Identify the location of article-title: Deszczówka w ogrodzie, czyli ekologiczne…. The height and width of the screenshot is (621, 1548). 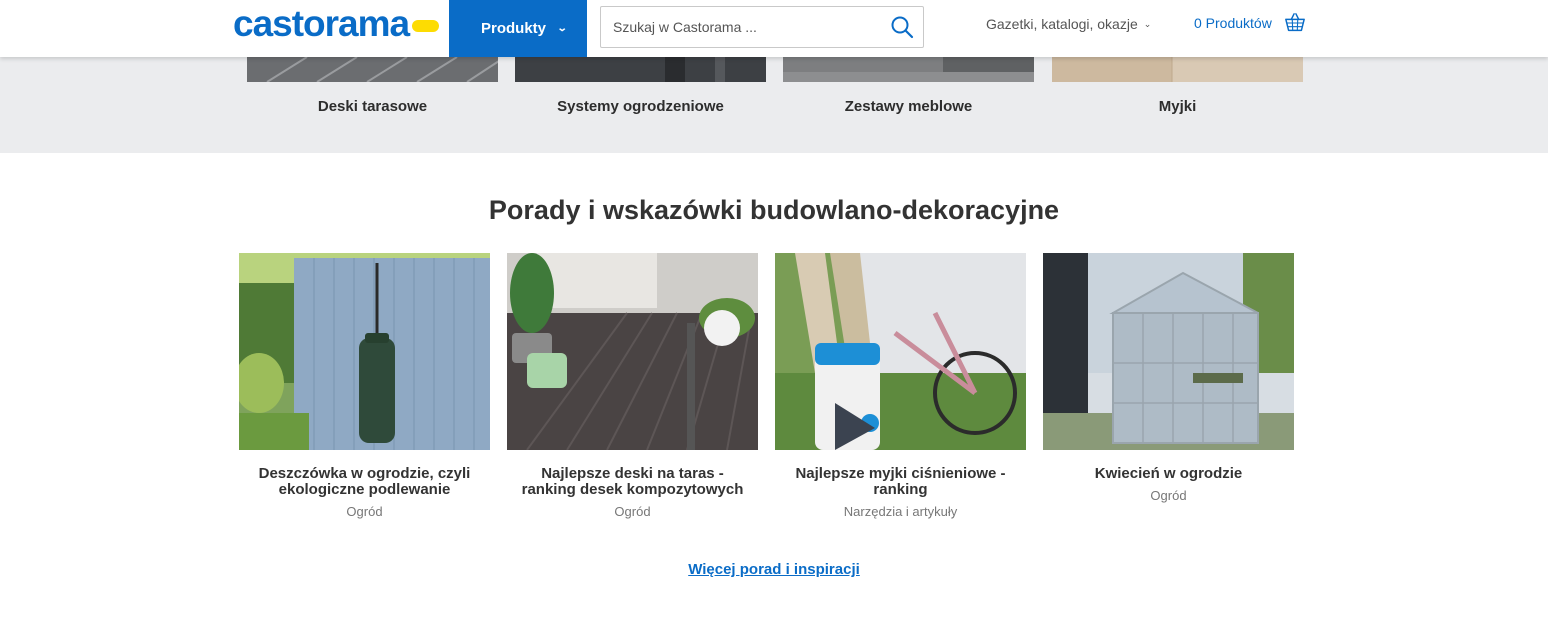
(364, 481).